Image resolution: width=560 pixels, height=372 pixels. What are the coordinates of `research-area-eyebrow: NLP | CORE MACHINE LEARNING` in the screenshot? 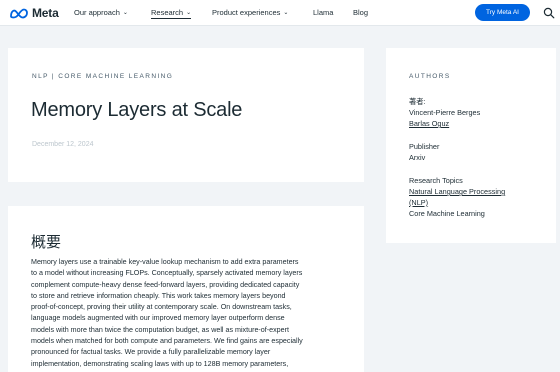 It's located at (103, 76).